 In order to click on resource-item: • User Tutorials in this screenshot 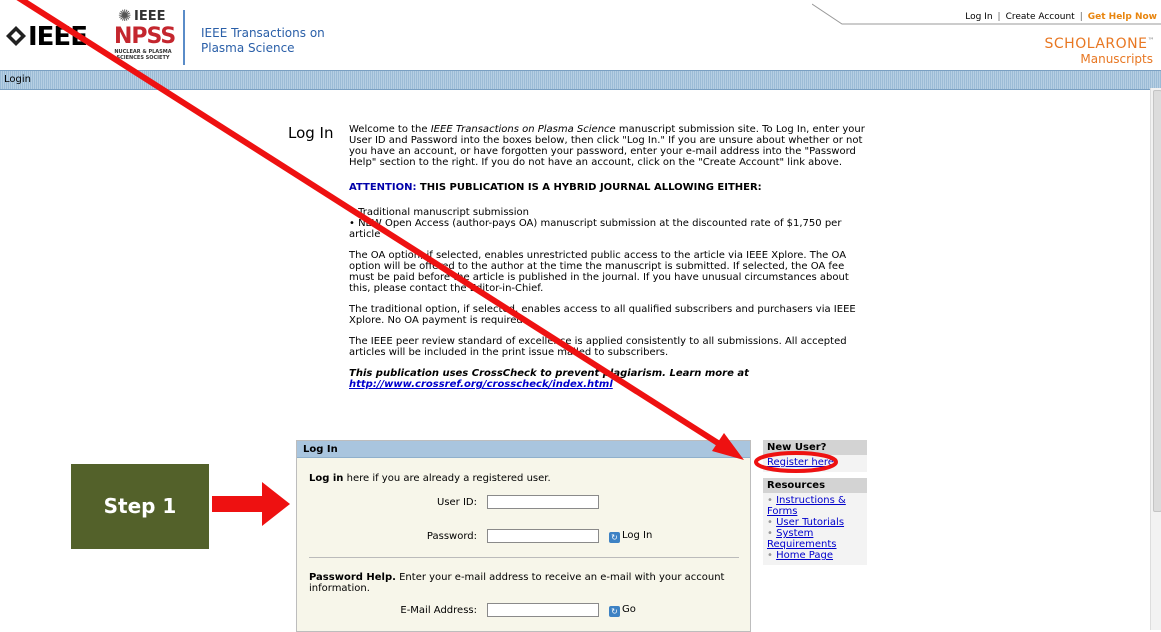, I will do `click(806, 522)`.